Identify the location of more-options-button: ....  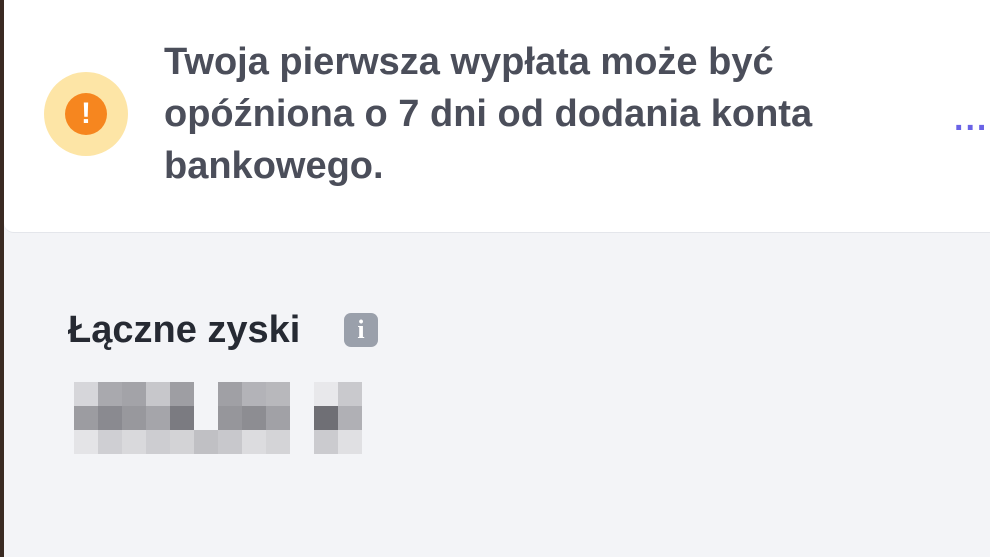
(972, 123).